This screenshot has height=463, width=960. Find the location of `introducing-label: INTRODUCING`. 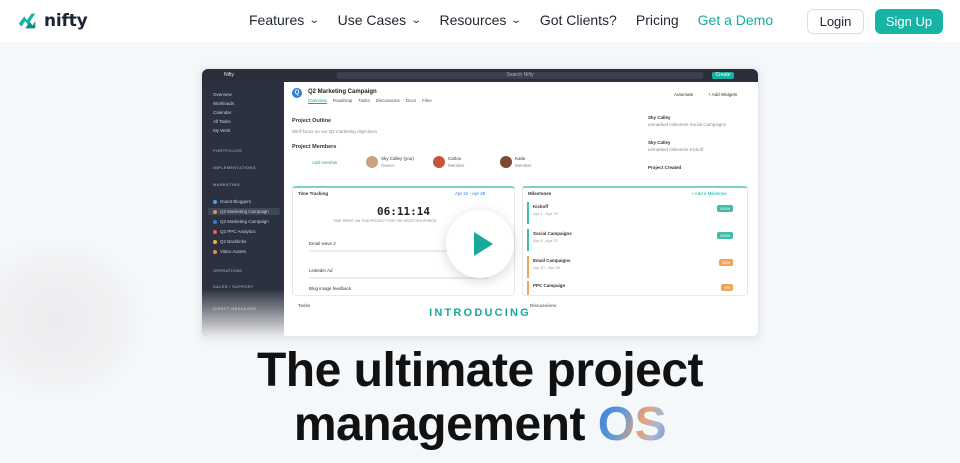

introducing-label: INTRODUCING is located at coordinates (480, 313).